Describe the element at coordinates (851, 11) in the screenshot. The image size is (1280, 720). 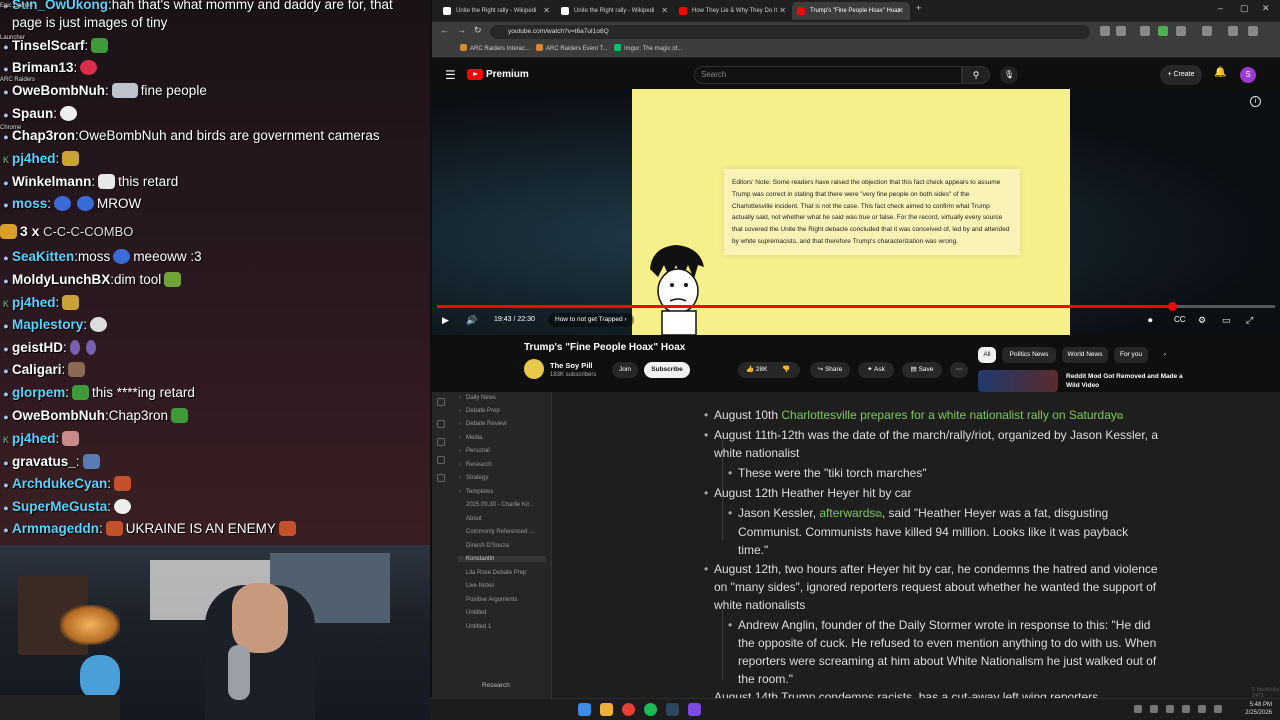
I see `browser-tab-active: Trump's "Fine People Hoax" Hoax ✕` at that location.